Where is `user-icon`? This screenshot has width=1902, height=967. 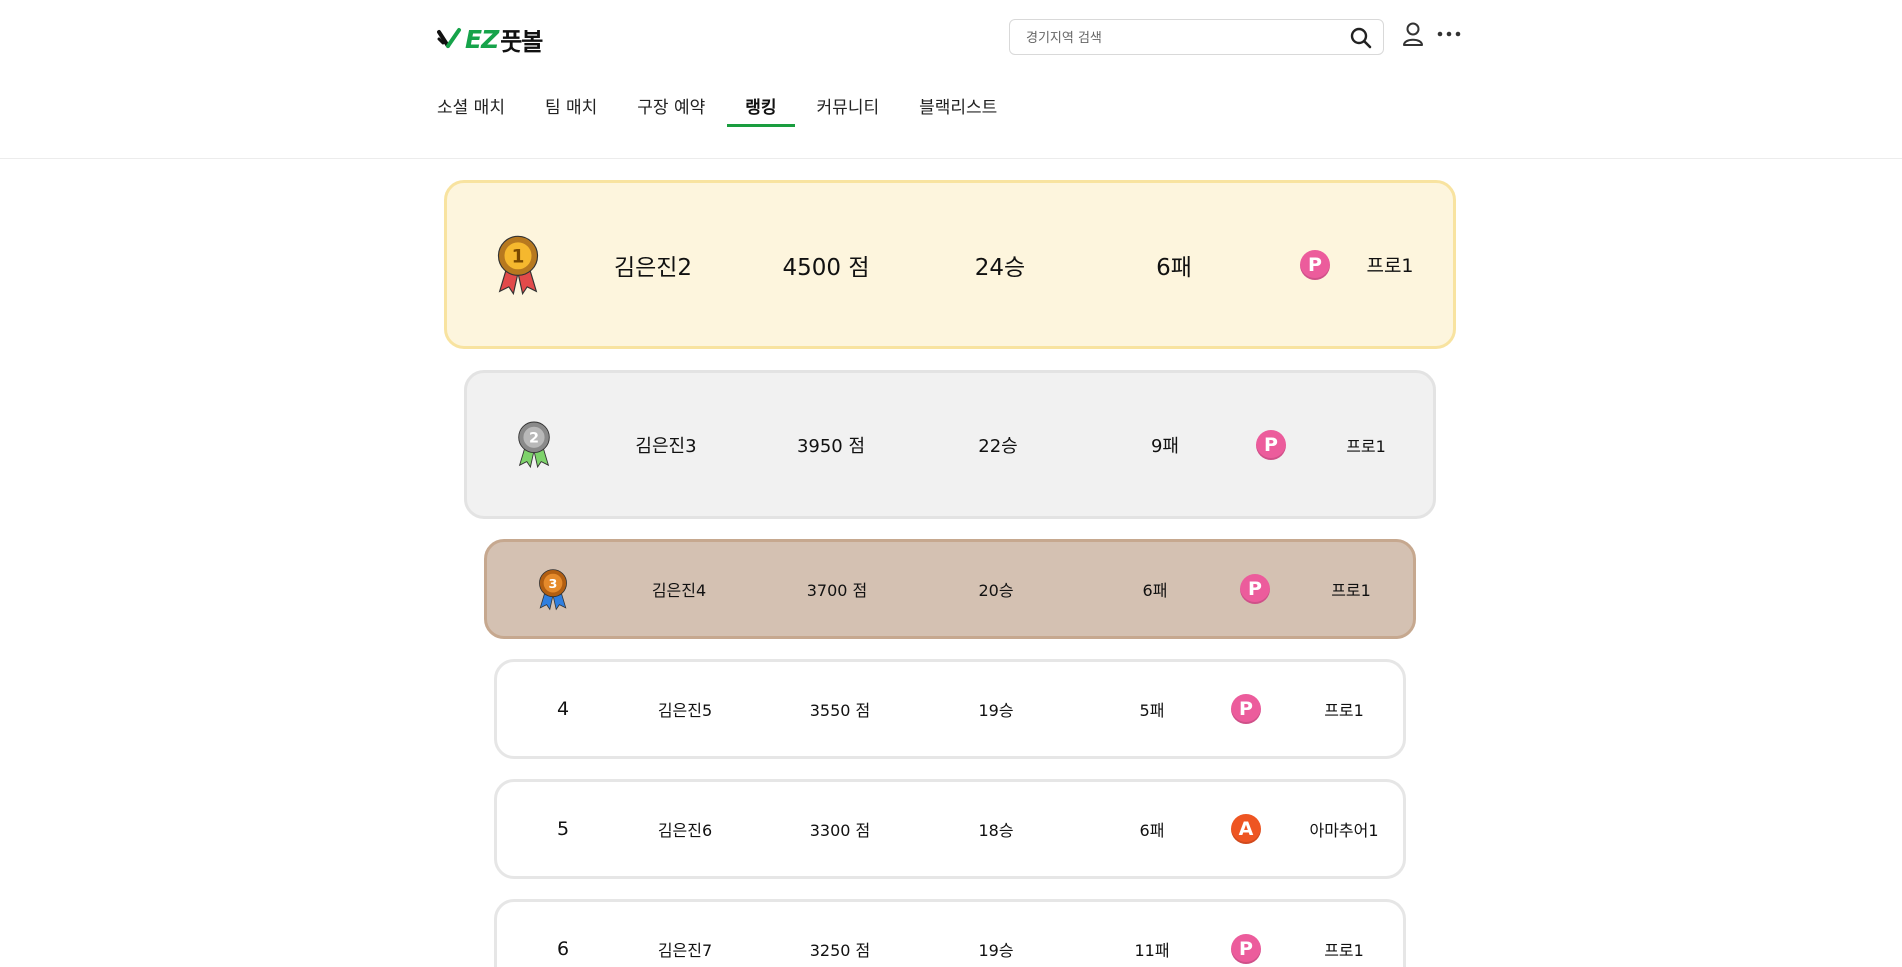
user-icon is located at coordinates (1413, 34).